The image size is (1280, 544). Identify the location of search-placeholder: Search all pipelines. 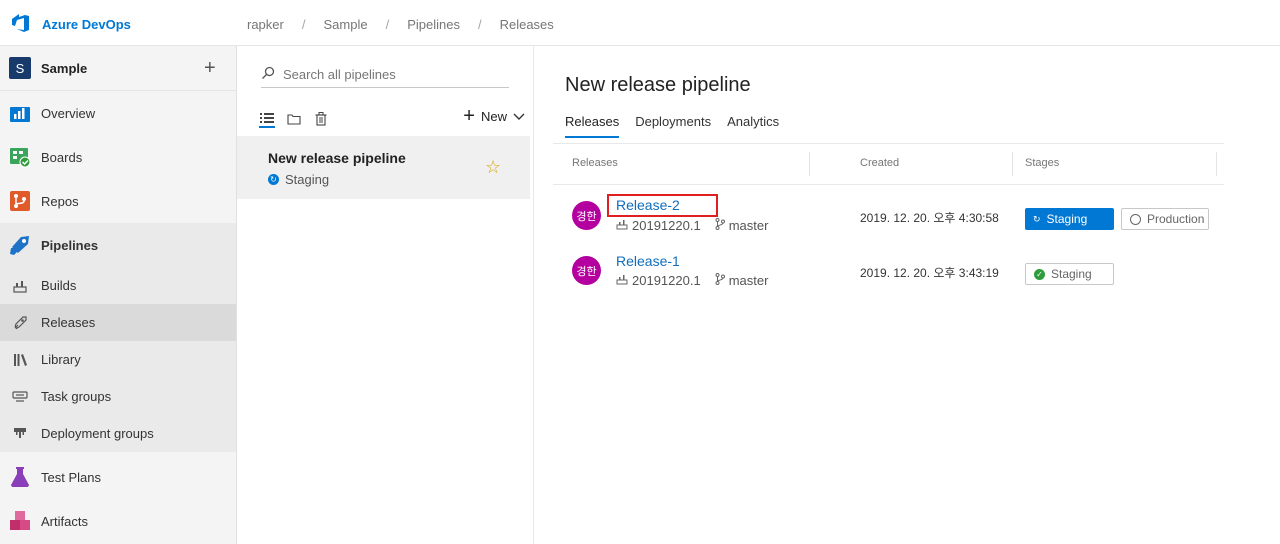
(339, 74).